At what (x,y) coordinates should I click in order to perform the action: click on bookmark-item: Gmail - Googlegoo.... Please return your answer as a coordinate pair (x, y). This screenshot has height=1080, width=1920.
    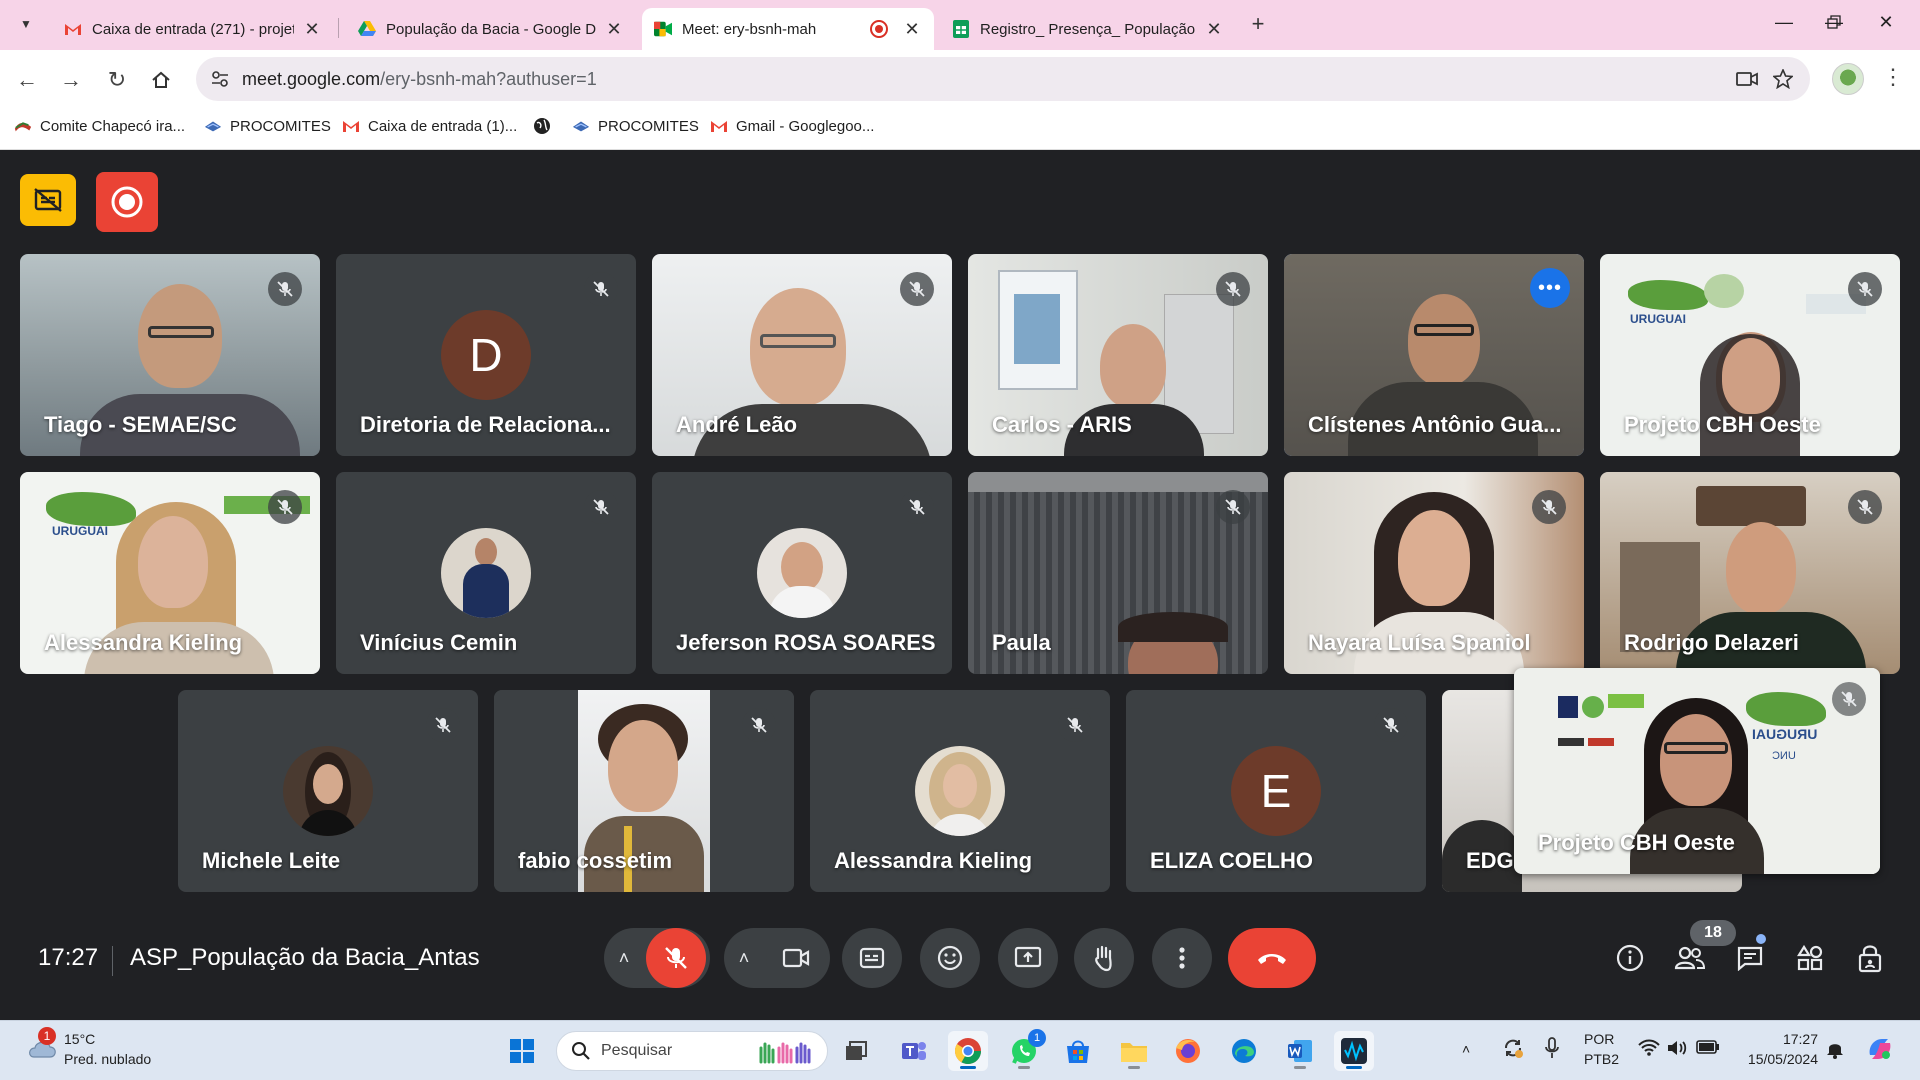
    Looking at the image, I should click on (792, 126).